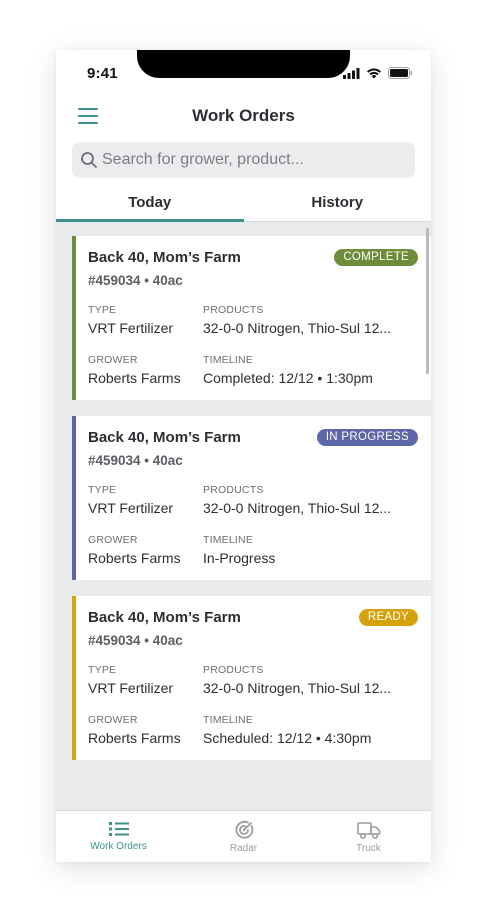 This screenshot has width=487, height=924. Describe the element at coordinates (254, 160) in the screenshot. I see `search-input` at that location.